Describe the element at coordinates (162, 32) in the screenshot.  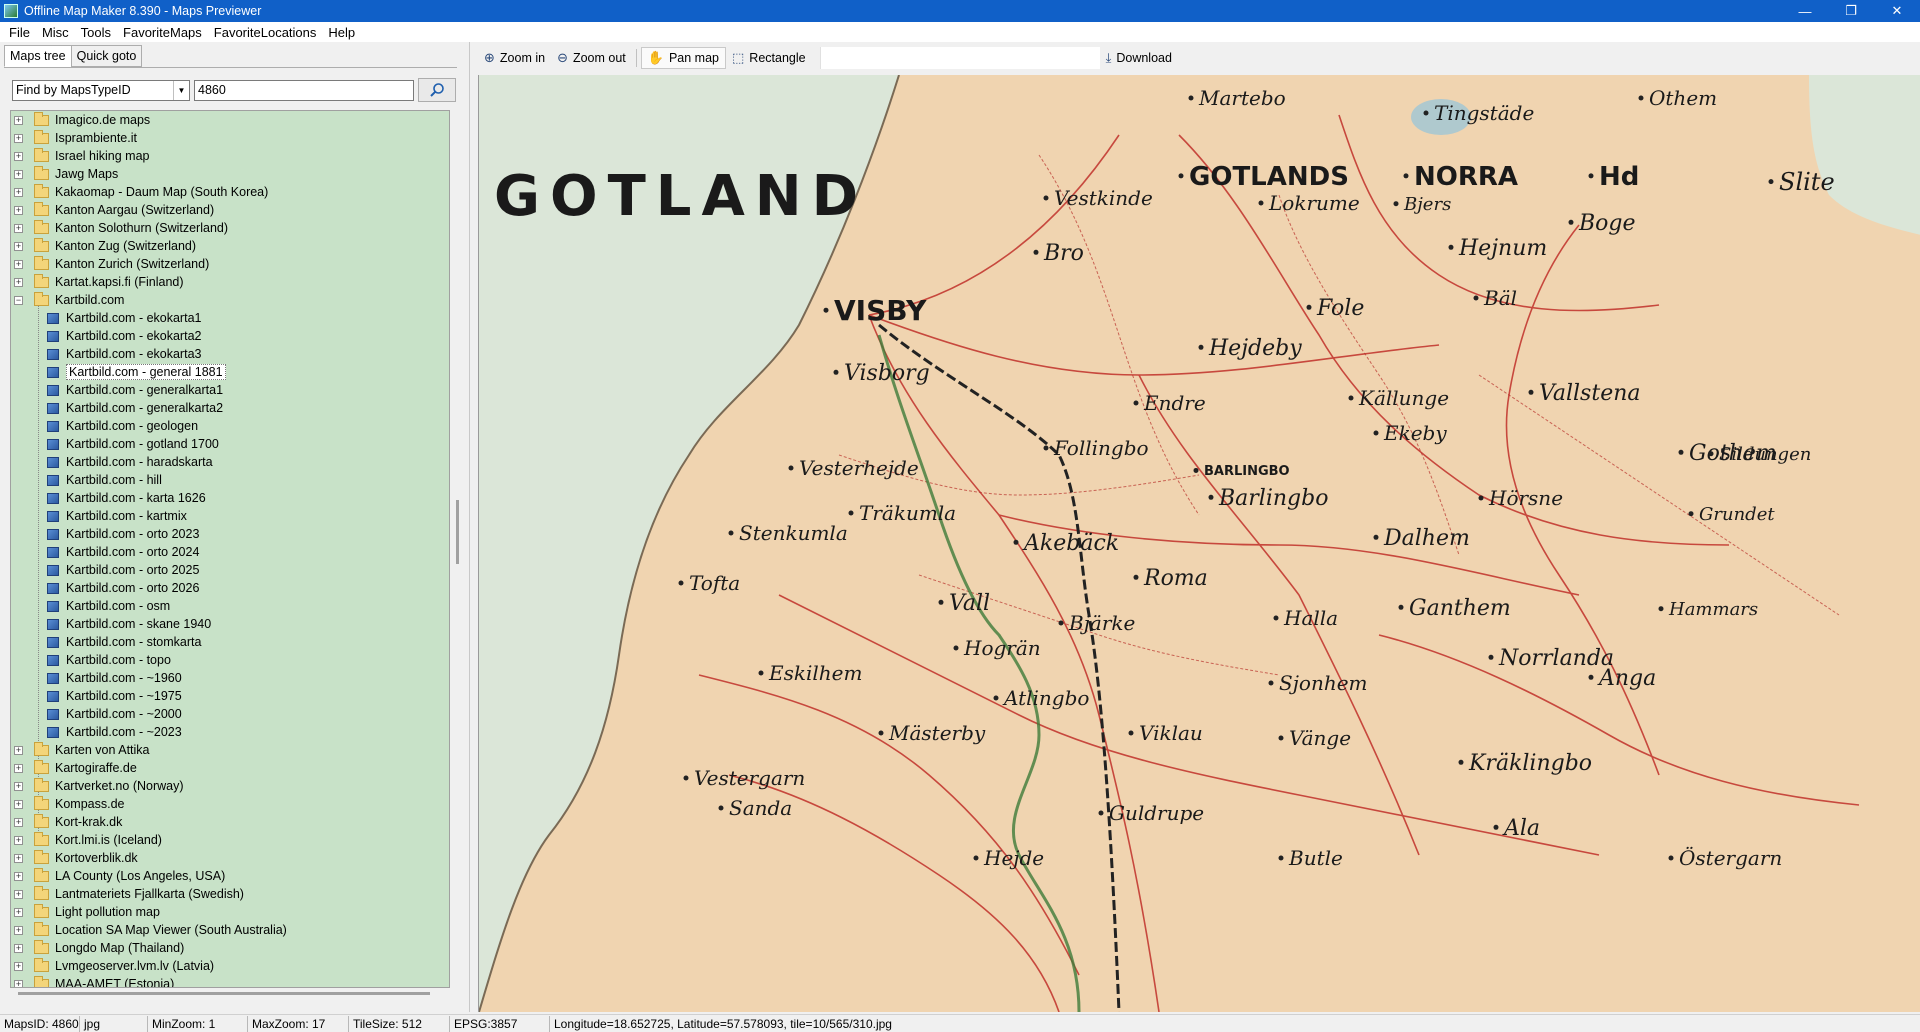
I see `menu-favorite-maps: FavoriteMaps` at that location.